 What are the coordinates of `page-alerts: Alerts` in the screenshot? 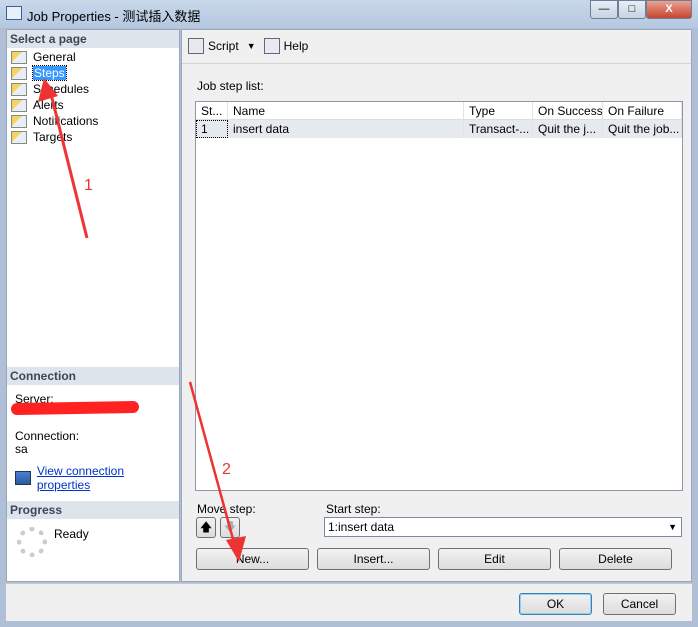 It's located at (93, 105).